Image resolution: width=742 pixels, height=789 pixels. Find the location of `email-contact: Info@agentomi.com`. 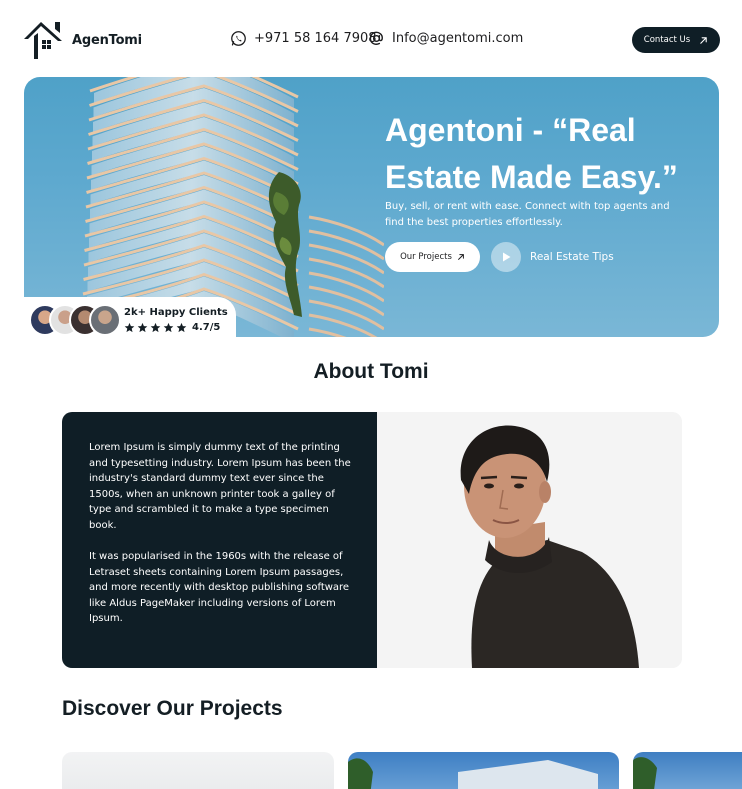

email-contact: Info@agentomi.com is located at coordinates (445, 38).